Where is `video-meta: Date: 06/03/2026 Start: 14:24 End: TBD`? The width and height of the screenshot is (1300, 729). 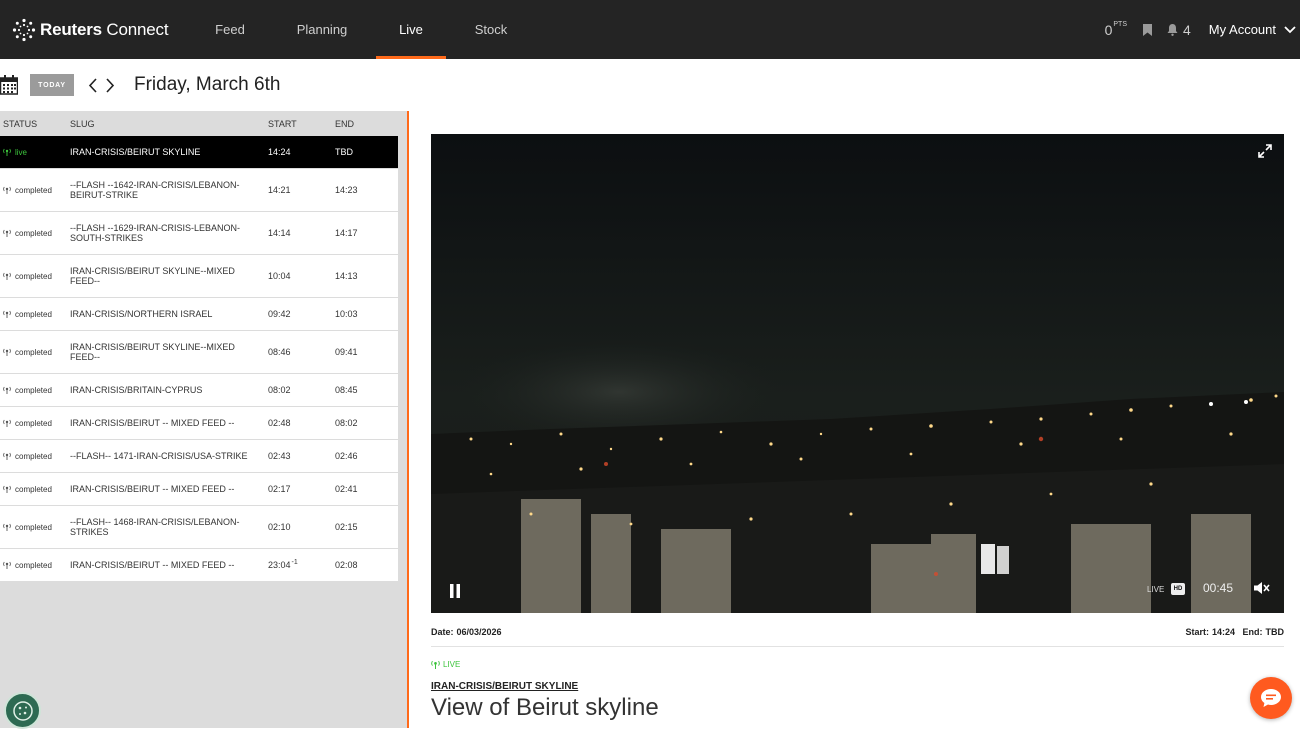 video-meta: Date: 06/03/2026 Start: 14:24 End: TBD is located at coordinates (857, 632).